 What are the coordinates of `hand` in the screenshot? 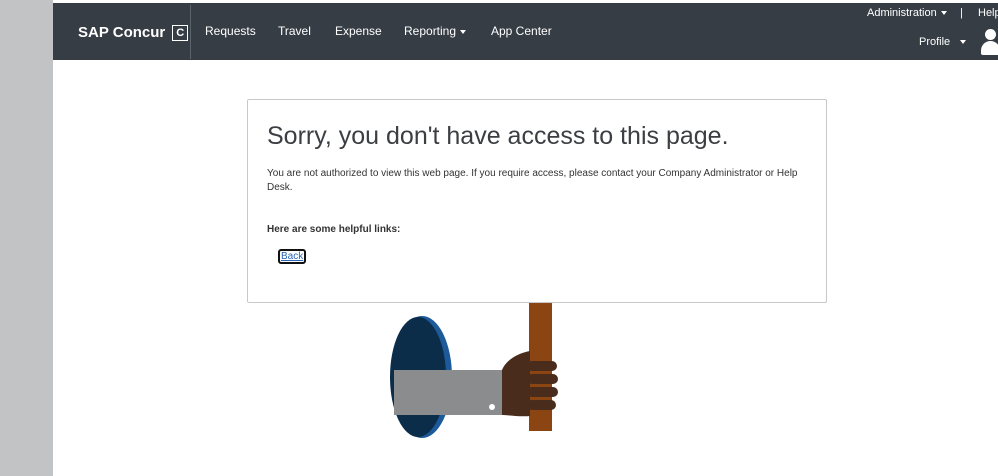 It's located at (516, 384).